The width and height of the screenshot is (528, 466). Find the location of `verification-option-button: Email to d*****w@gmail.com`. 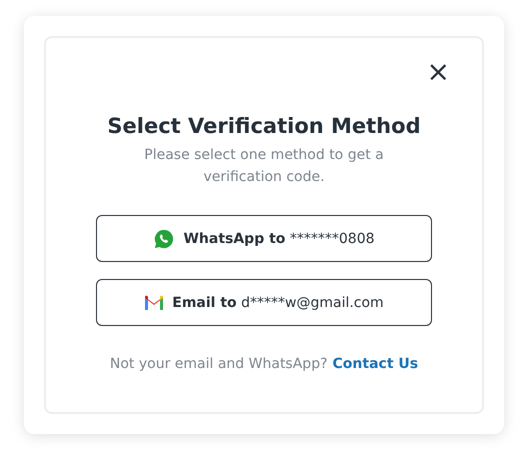

verification-option-button: Email to d*****w@gmail.com is located at coordinates (264, 302).